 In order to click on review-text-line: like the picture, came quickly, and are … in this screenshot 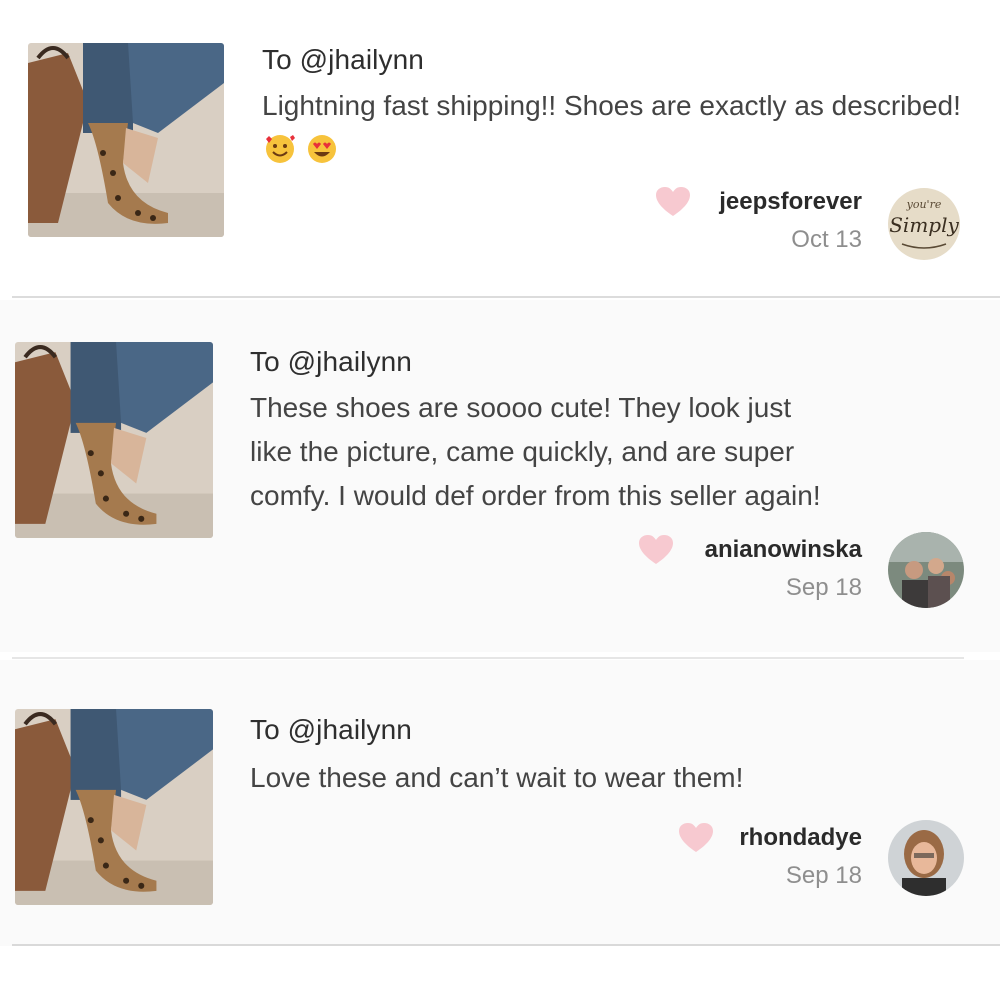, I will do `click(522, 451)`.